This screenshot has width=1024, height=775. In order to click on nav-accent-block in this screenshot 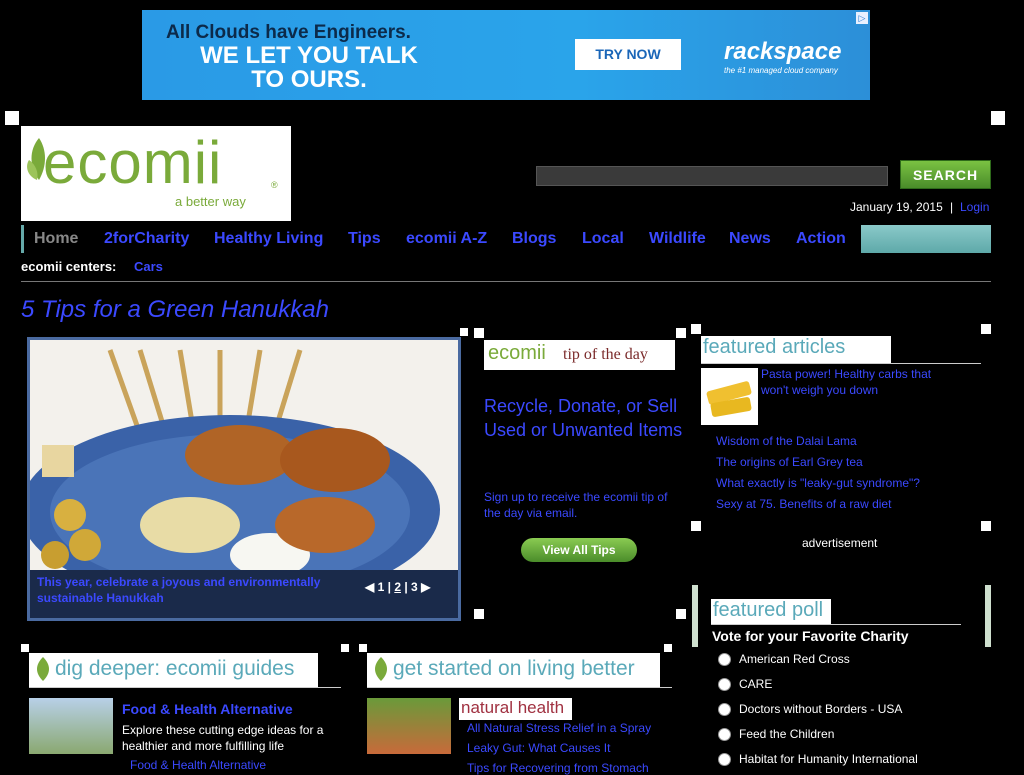, I will do `click(926, 239)`.